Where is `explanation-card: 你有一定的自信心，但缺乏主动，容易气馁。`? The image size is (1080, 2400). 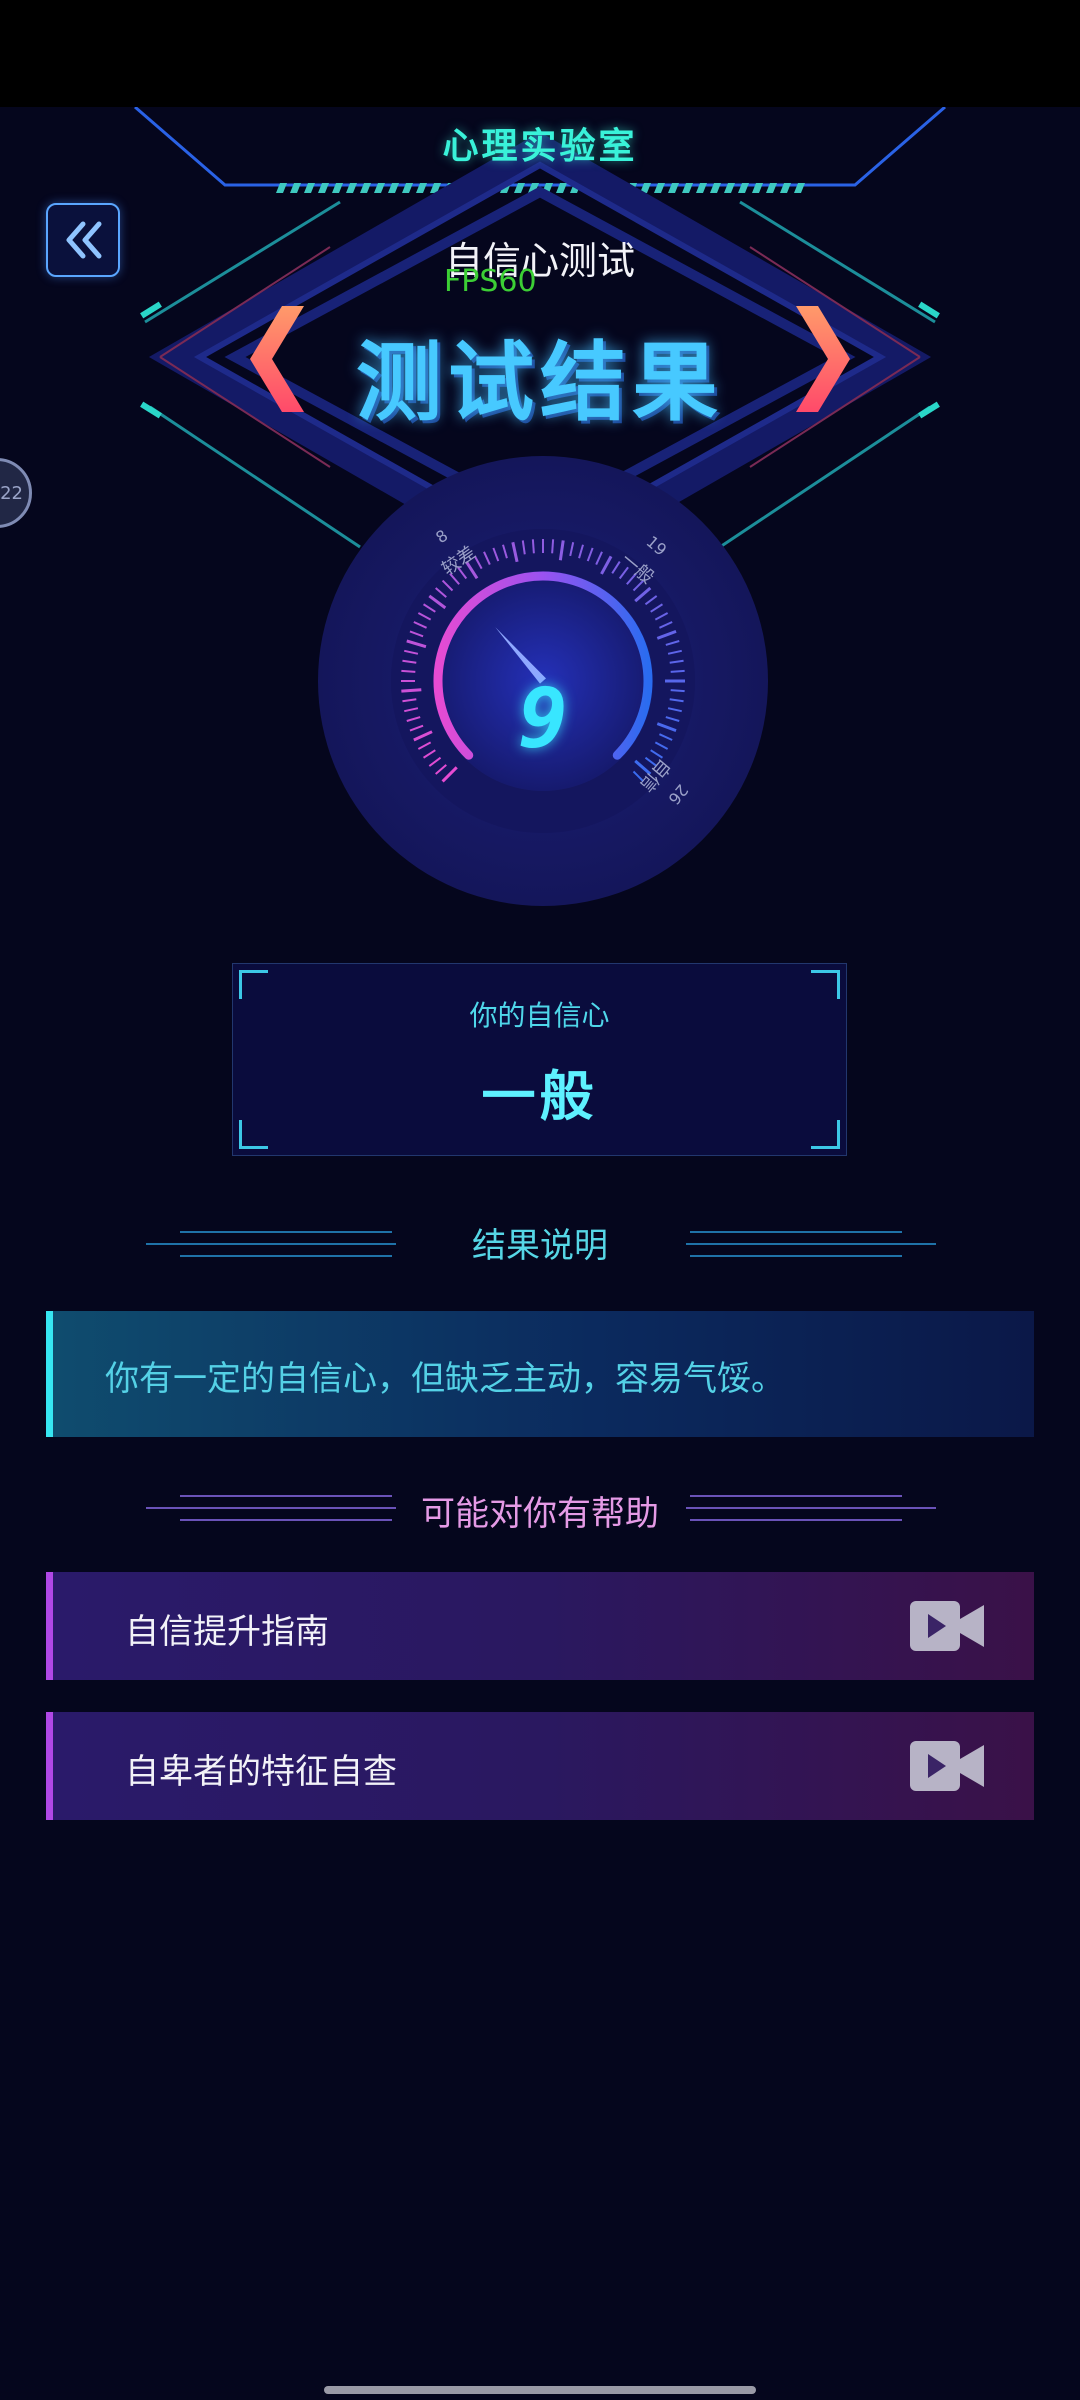
explanation-card: 你有一定的自信心，但缺乏主动，容易气馁。 is located at coordinates (540, 1374).